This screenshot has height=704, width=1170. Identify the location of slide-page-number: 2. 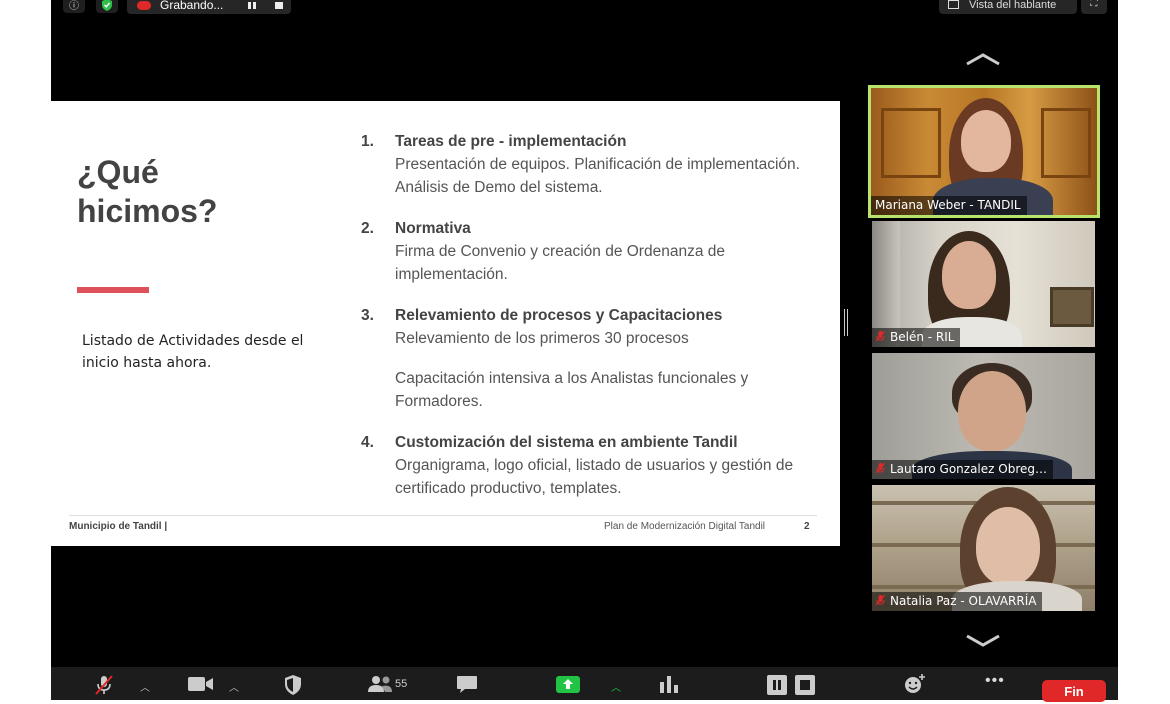
(807, 526).